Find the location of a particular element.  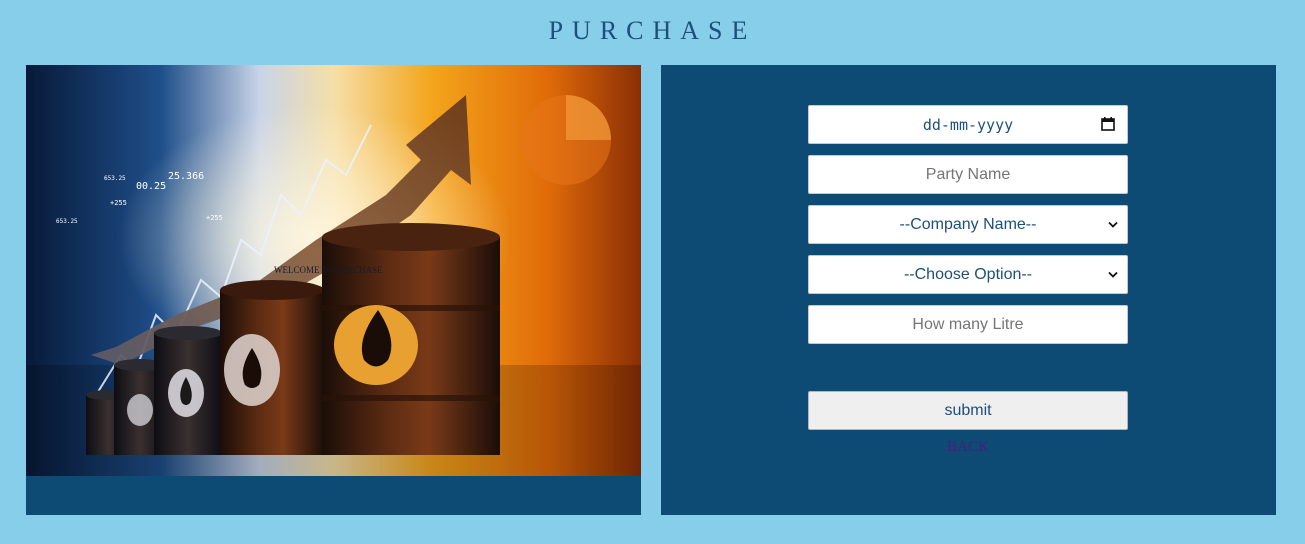

litre-placeholder: How many Litre is located at coordinates (968, 324).